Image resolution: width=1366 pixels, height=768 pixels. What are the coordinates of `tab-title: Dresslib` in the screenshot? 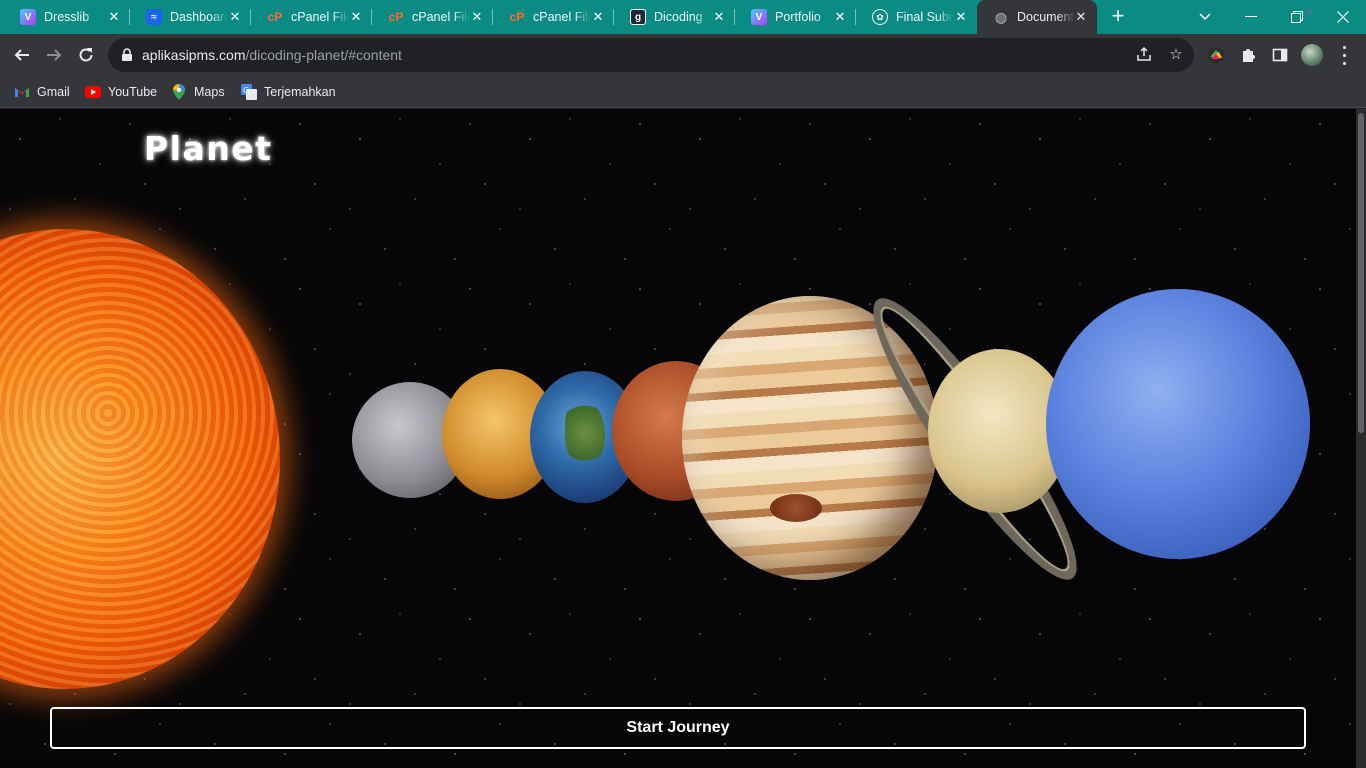 It's located at (67, 17).